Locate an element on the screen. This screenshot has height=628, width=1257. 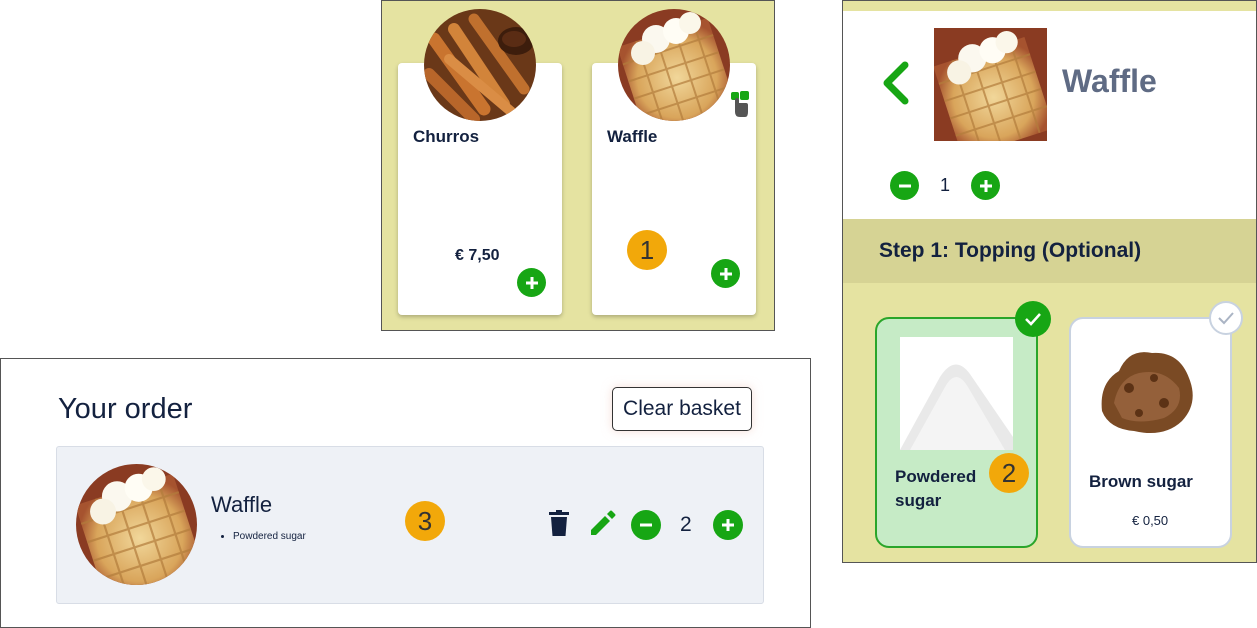
order-title: Your order is located at coordinates (125, 409).